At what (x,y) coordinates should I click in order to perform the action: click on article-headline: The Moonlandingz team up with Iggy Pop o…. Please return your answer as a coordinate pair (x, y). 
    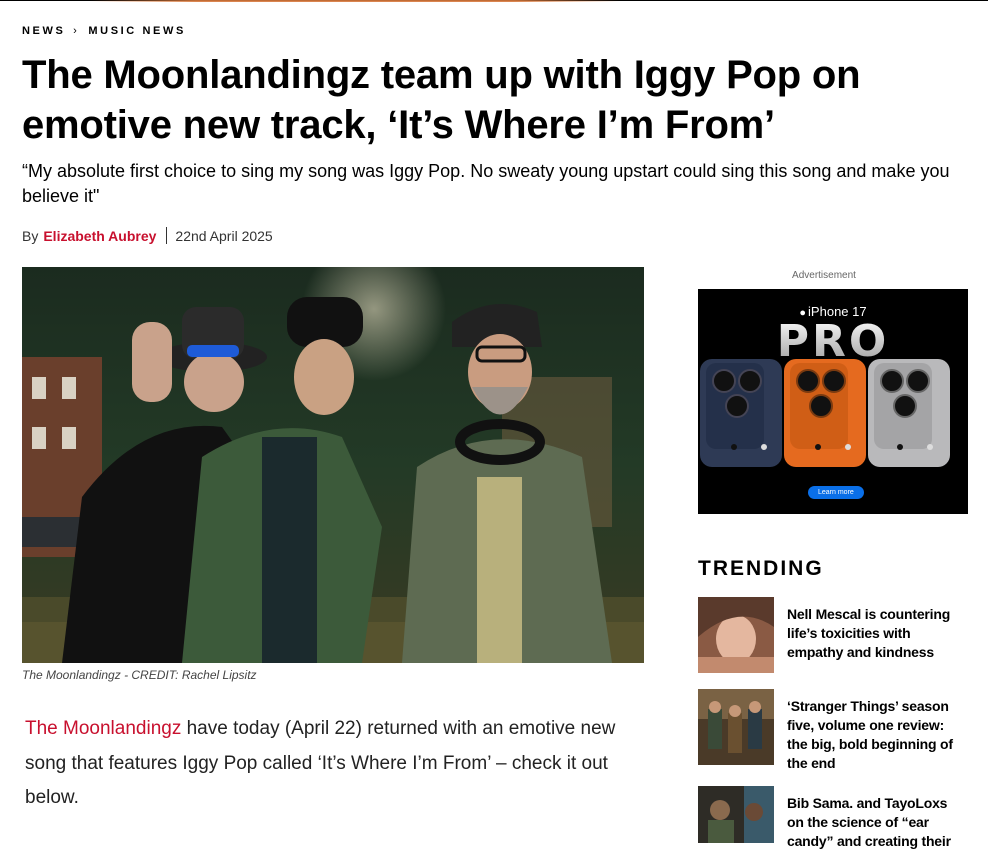
    Looking at the image, I should click on (441, 100).